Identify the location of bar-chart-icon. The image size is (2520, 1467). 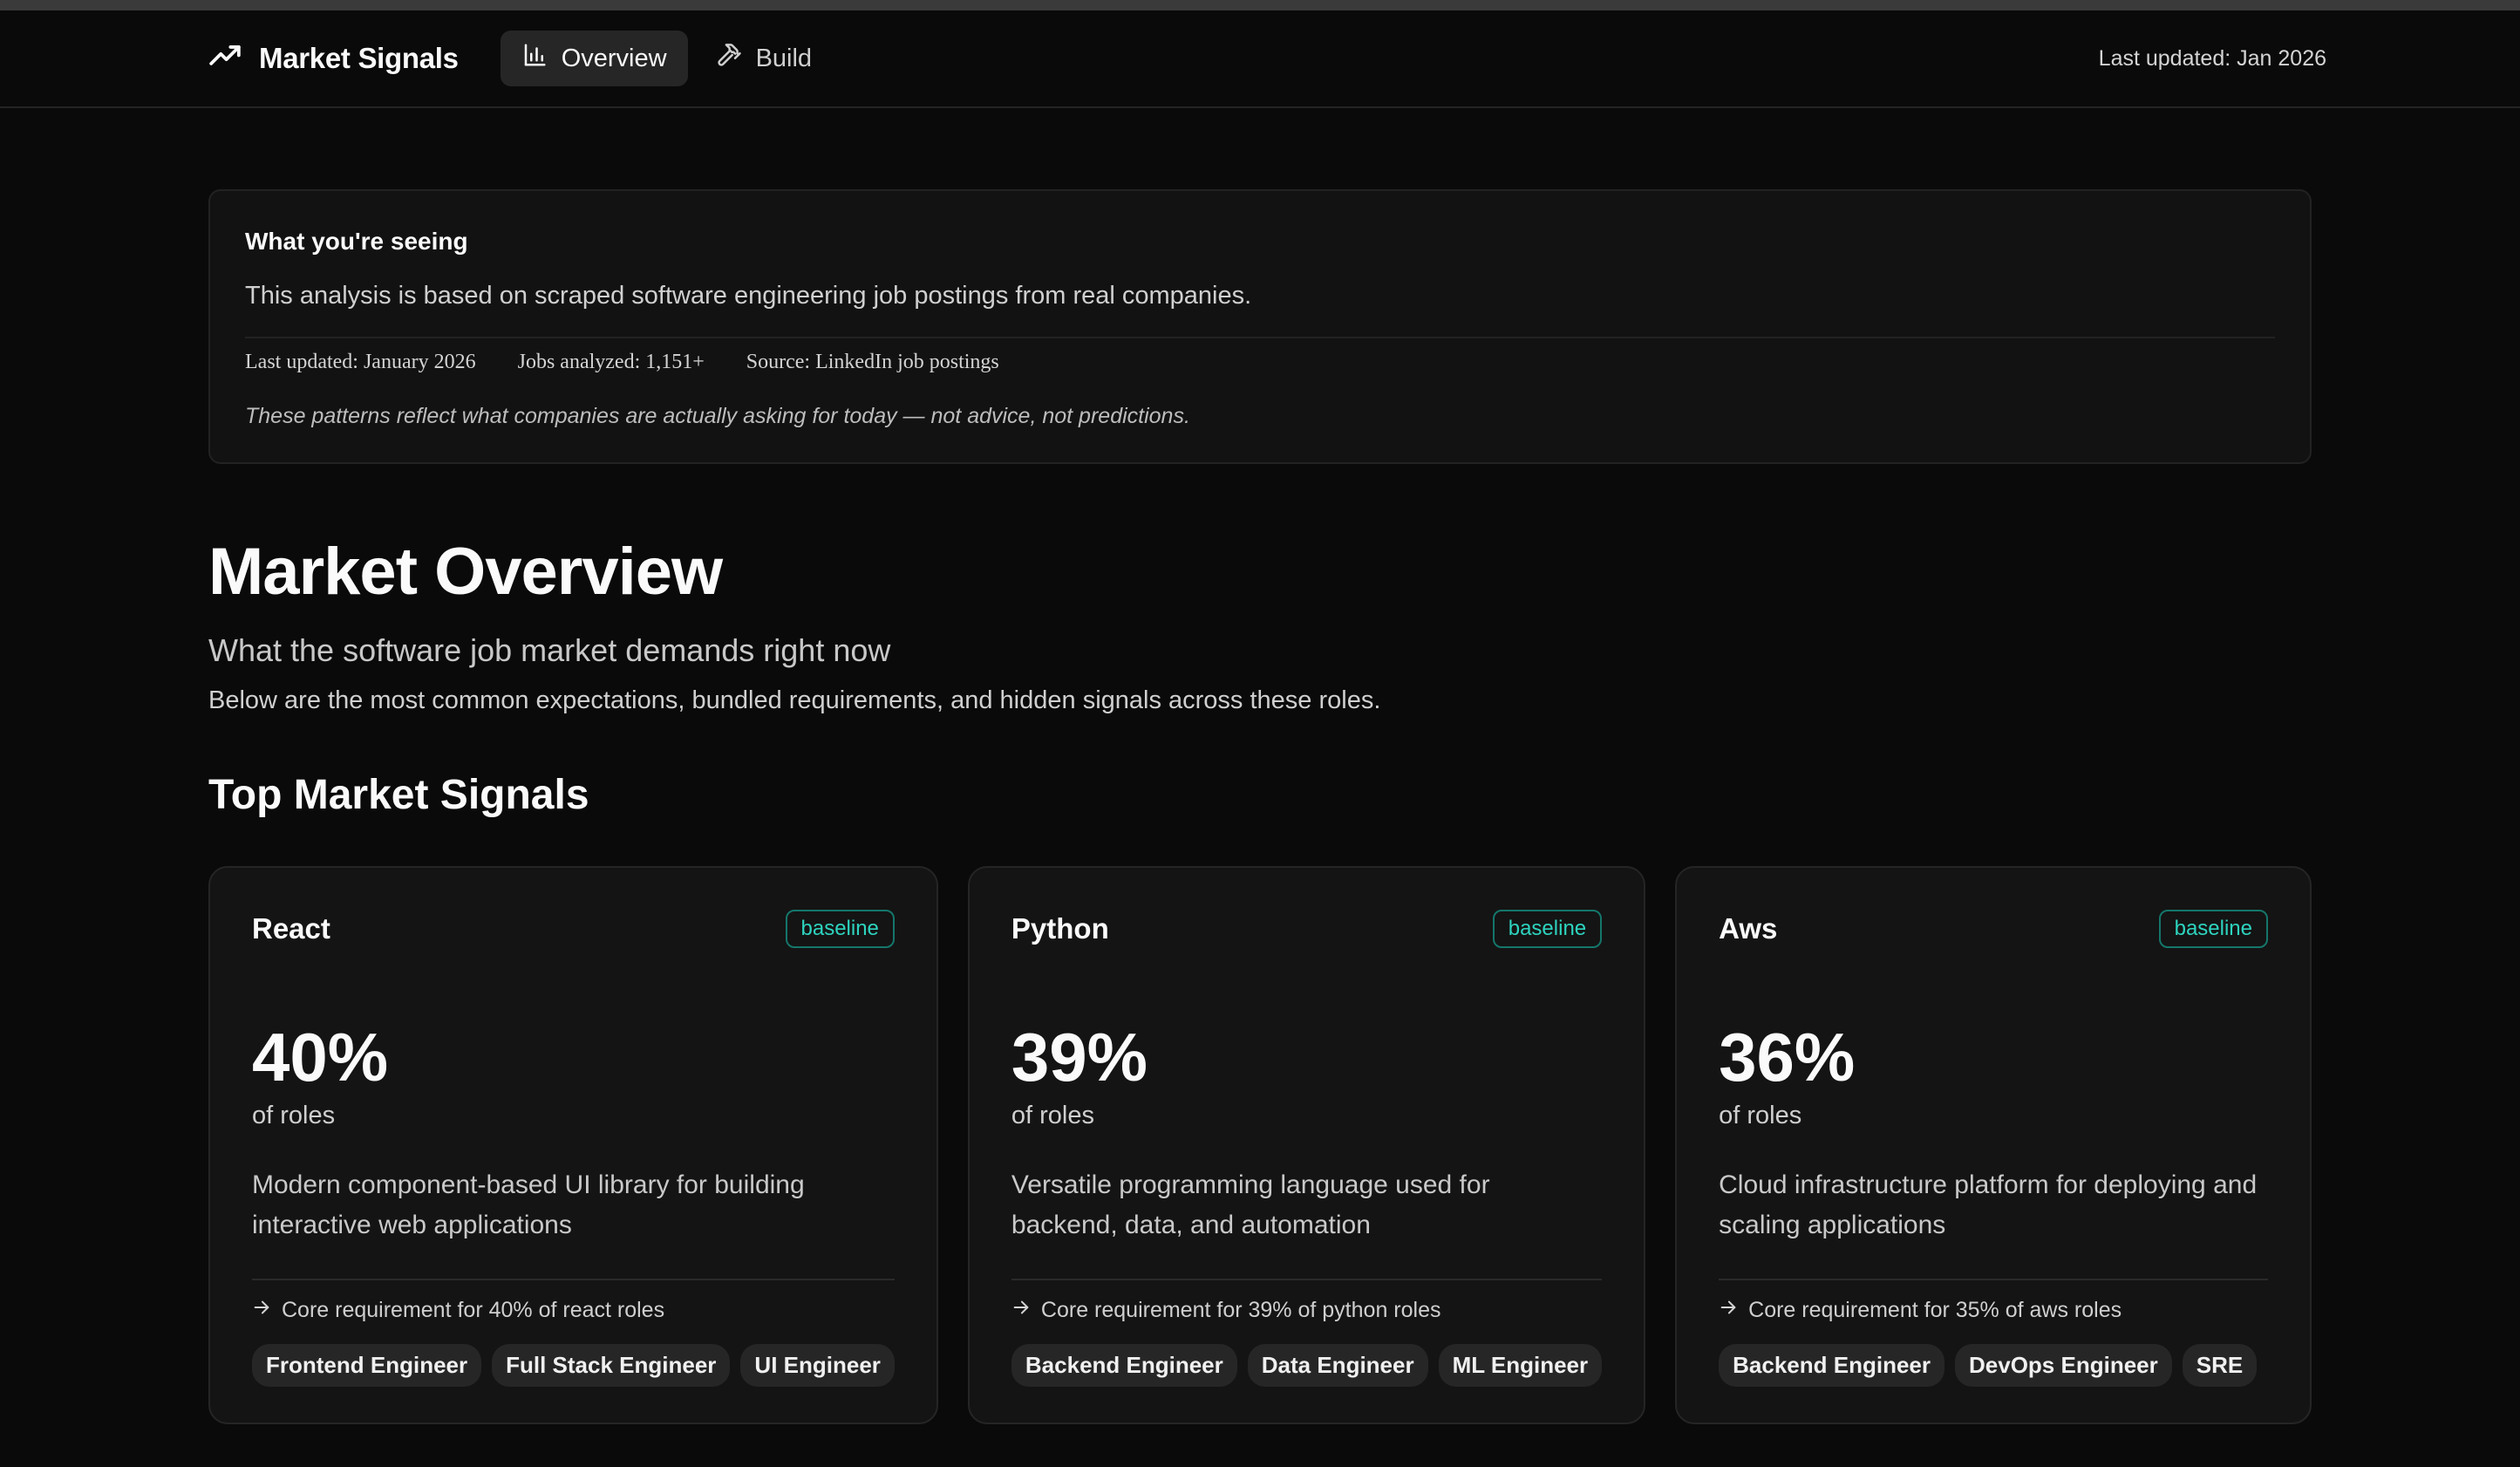
(534, 58).